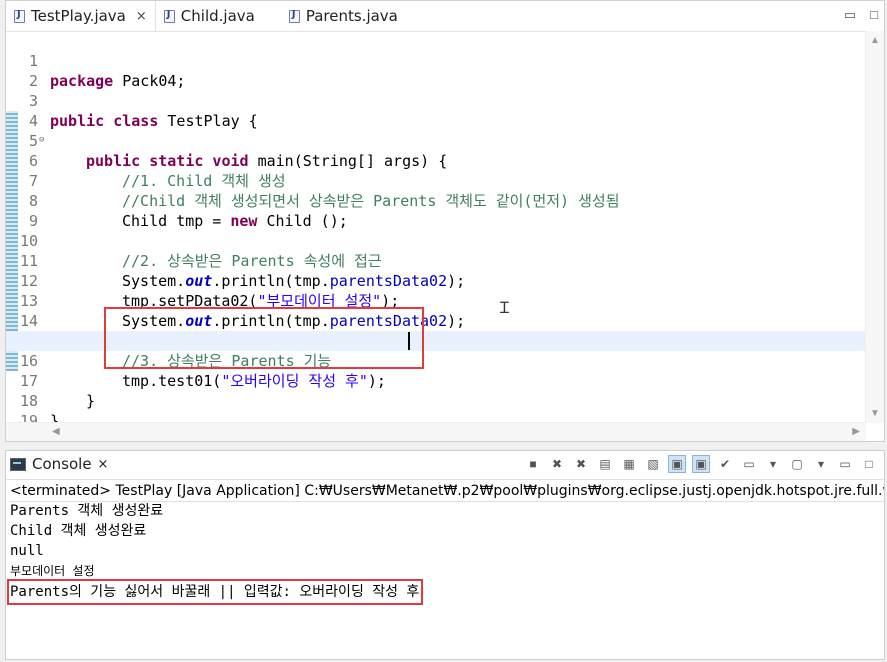  What do you see at coordinates (445, 465) in the screenshot?
I see `console-header: Console × ■ ✖ ✖ ▤ ▦ ▧ ▣ ▣ ✔ ▭ ▾ ▢ ▾ ▭ □` at bounding box center [445, 465].